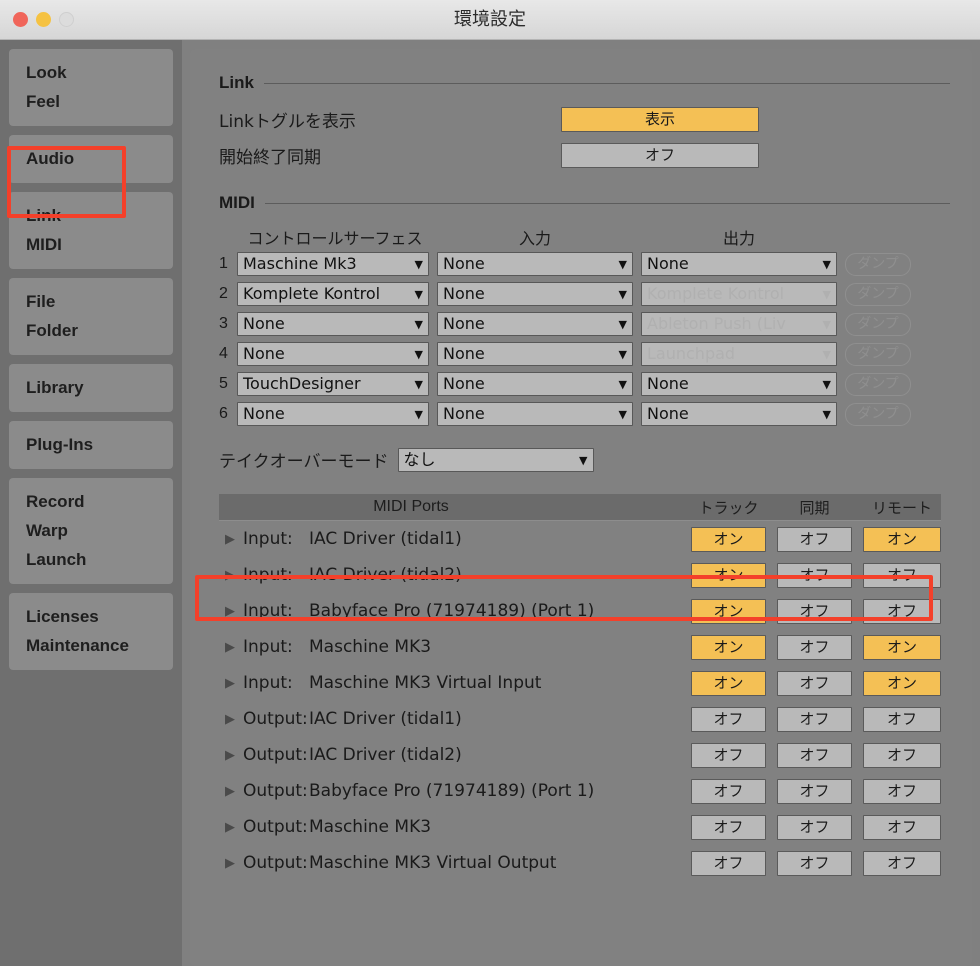 Image resolution: width=980 pixels, height=966 pixels. I want to click on row-show-link-toggle: Linkトグルを表示 表示, so click(595, 119).